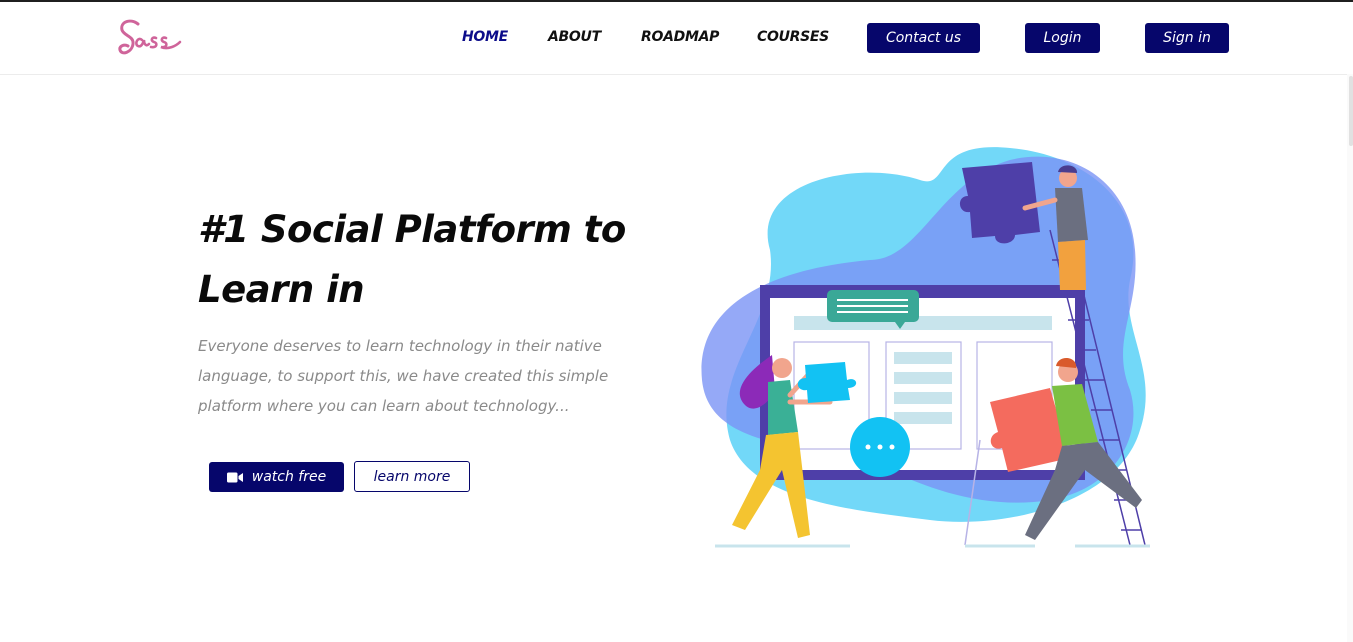 Image resolution: width=1353 pixels, height=642 pixels. Describe the element at coordinates (1350, 358) in the screenshot. I see `page-scrollbar` at that location.